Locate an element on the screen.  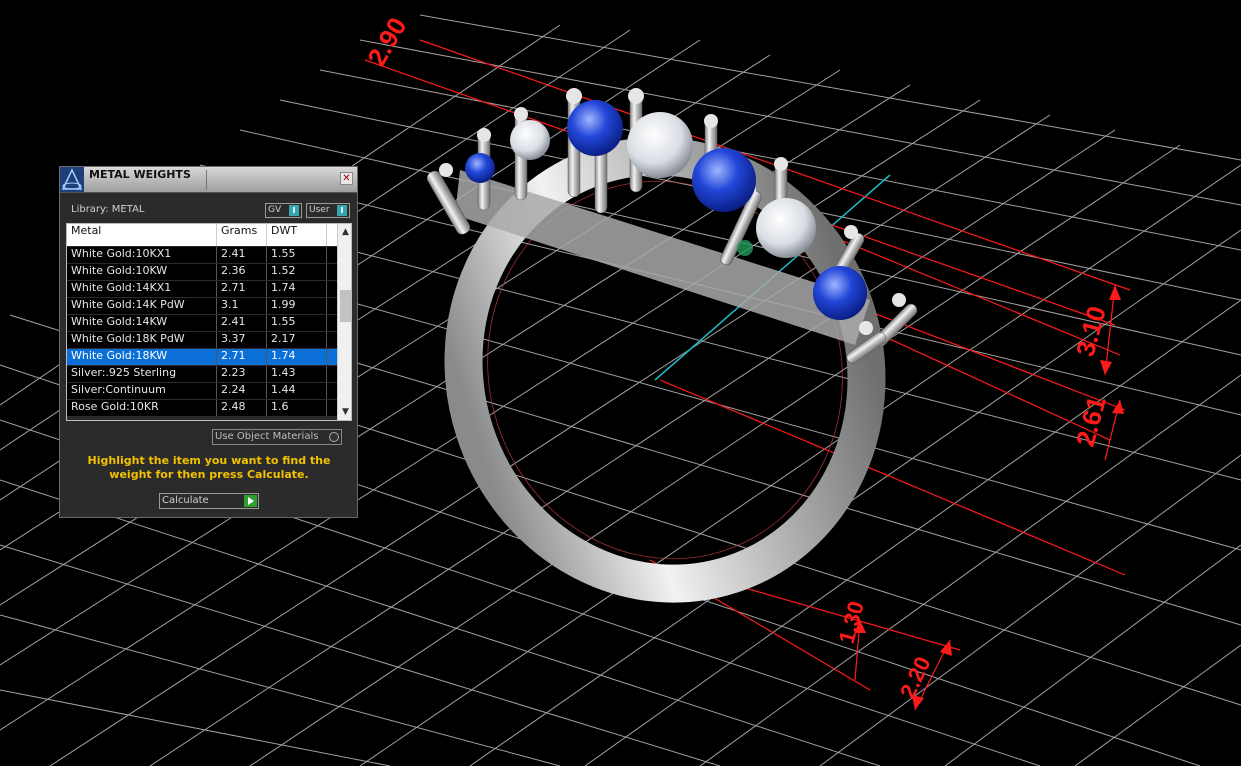
table-row: Rose Gold:10KR 2.48 1.6 is located at coordinates (202, 408).